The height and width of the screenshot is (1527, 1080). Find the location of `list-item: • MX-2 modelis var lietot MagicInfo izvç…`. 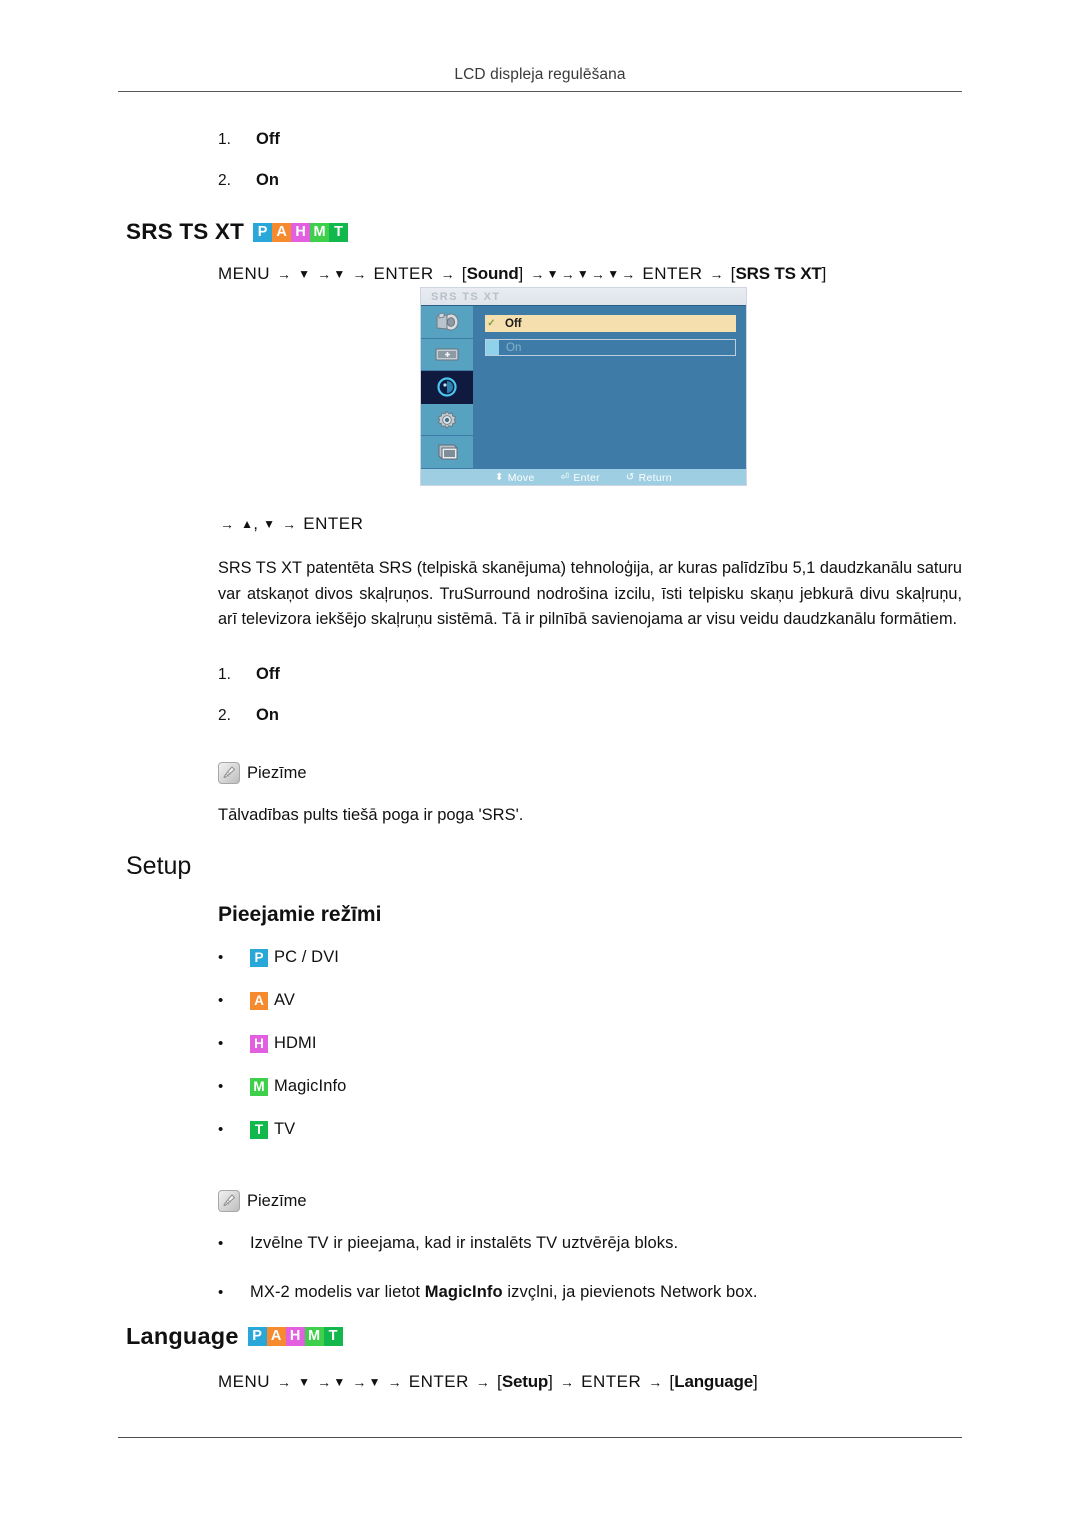

list-item: • MX-2 modelis var lietot MagicInfo izvç… is located at coordinates (488, 1292).